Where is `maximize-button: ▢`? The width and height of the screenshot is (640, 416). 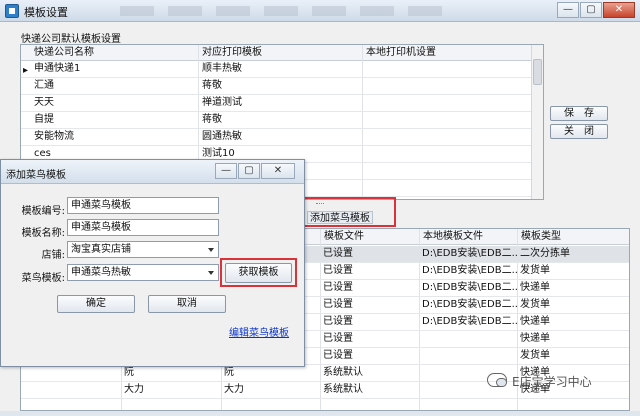 maximize-button: ▢ is located at coordinates (591, 10).